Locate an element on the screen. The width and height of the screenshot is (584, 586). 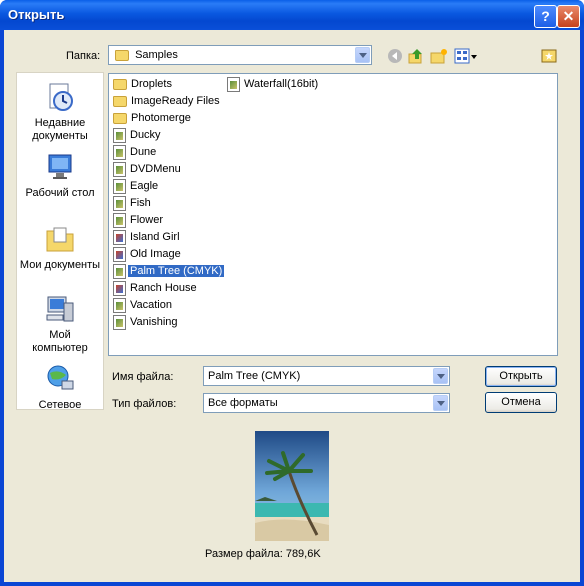
file-name: Old Image is located at coordinates (155, 254).